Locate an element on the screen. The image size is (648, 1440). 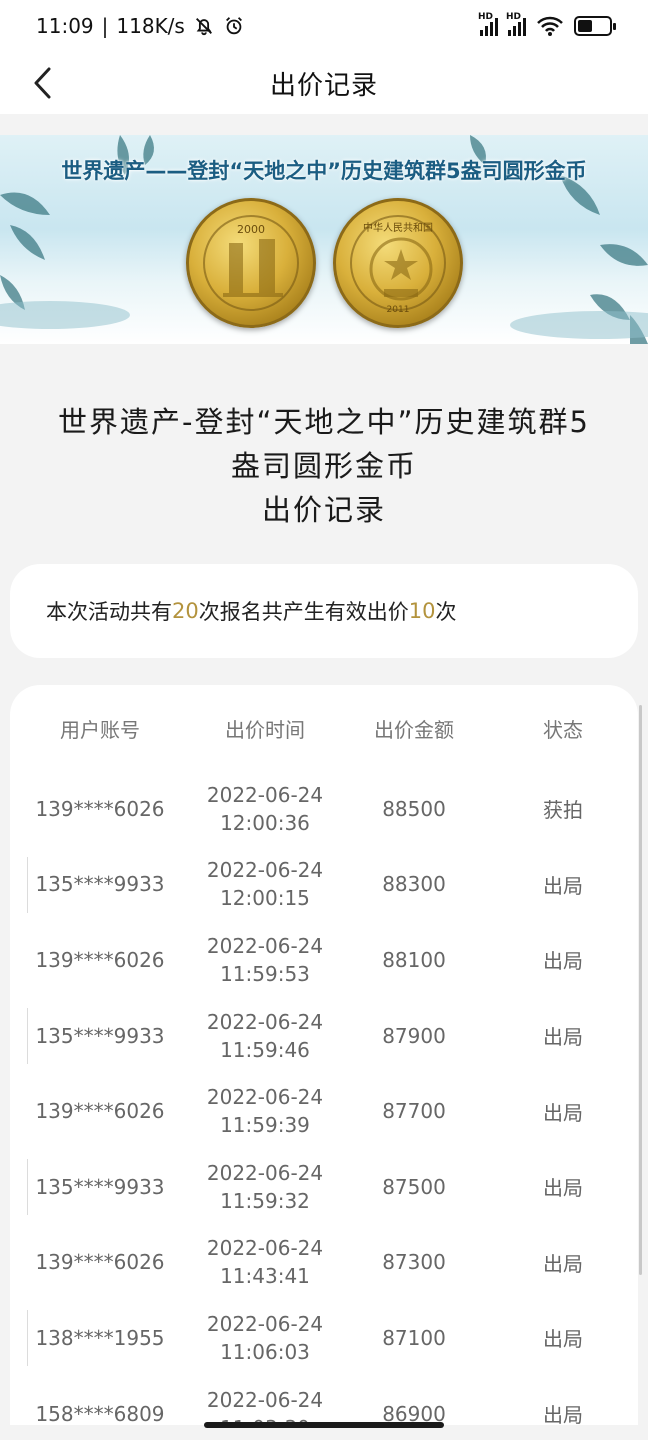
bid-clock-time: 11:06:03 is located at coordinates (265, 1351).